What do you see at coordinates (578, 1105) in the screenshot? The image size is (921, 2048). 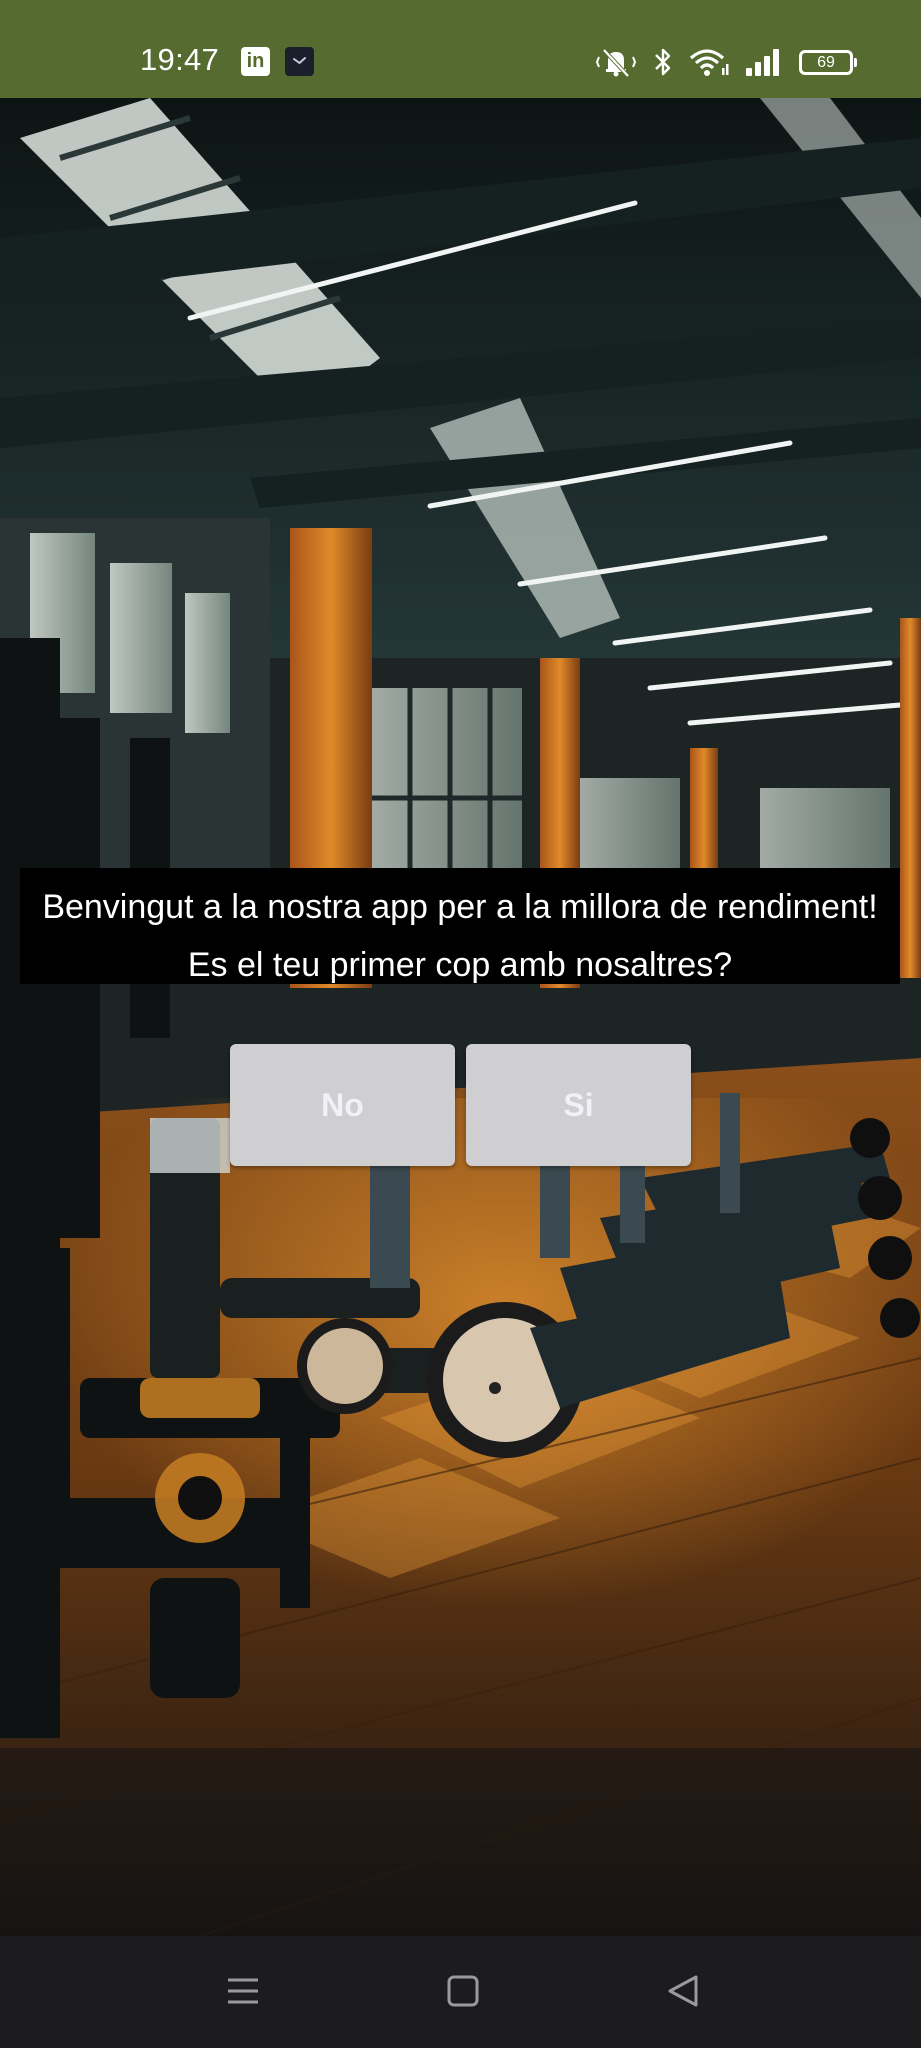 I see `si-button: Si` at bounding box center [578, 1105].